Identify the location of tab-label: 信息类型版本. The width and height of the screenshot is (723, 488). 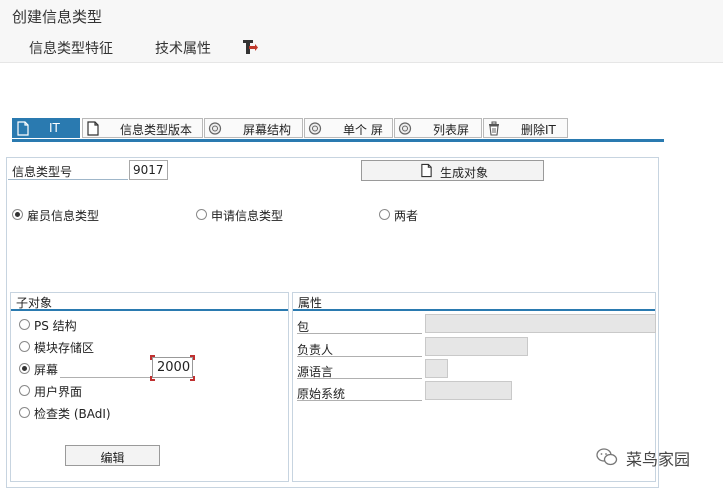
(156, 130).